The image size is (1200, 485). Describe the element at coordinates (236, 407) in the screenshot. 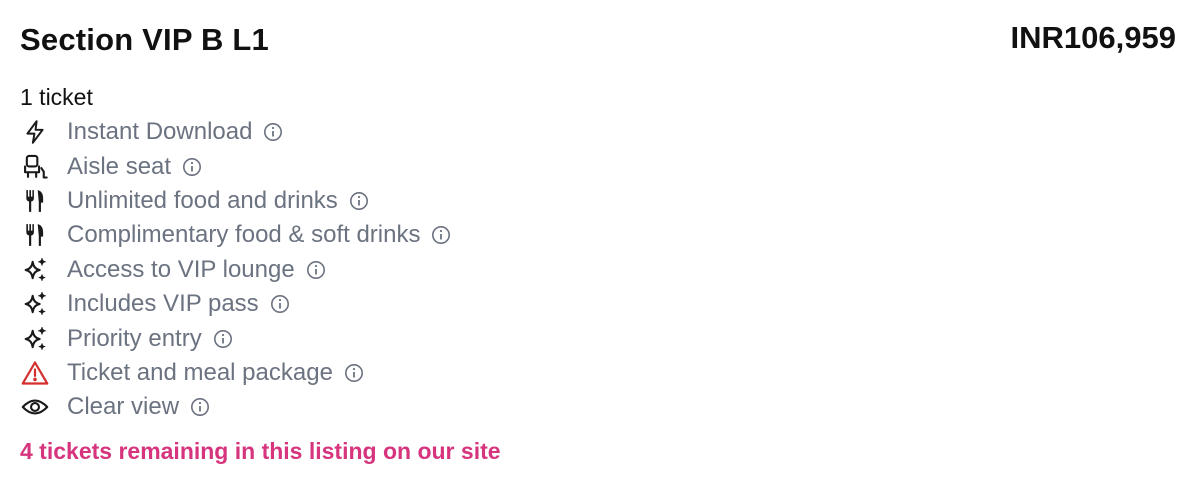

I see `feature-item-clear-view: Clear view` at that location.